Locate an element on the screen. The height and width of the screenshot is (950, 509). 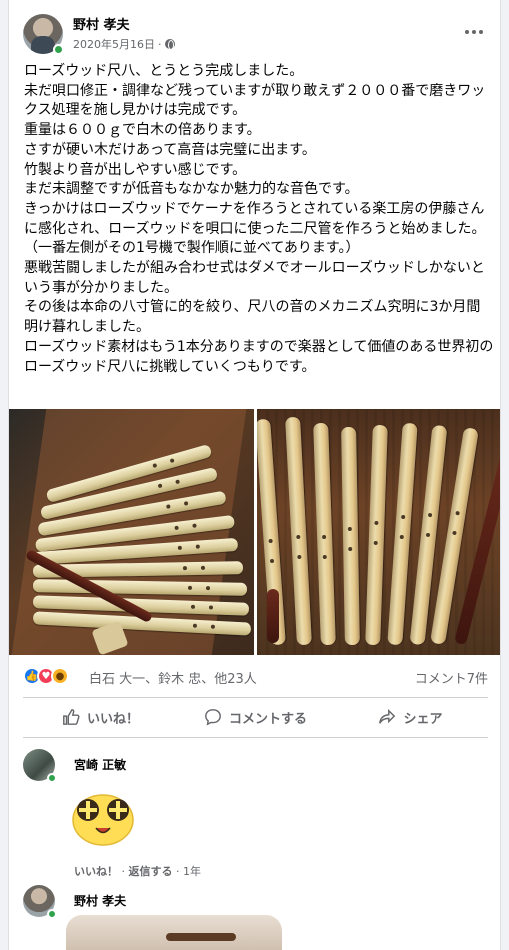
comments-count: コメント7件 is located at coordinates (451, 677).